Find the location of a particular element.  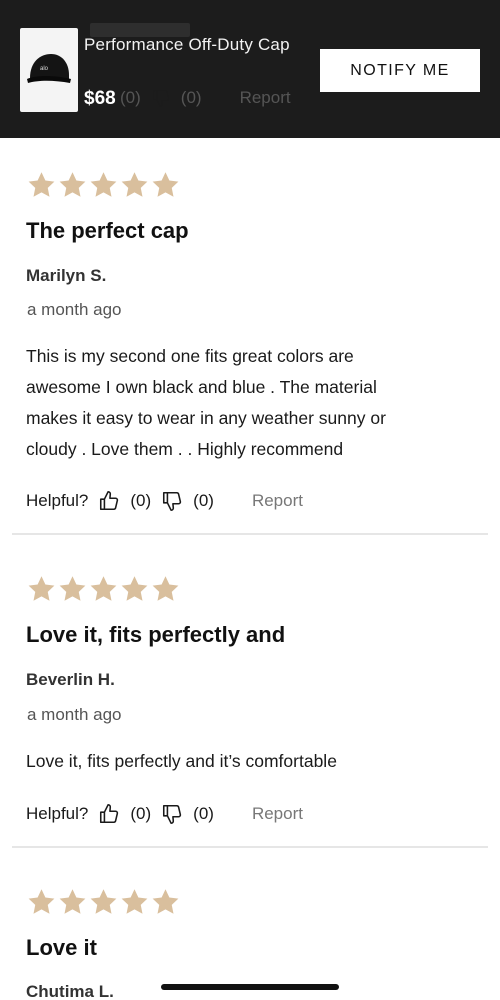

product-name: Performance Off-Duty Cap is located at coordinates (187, 44).